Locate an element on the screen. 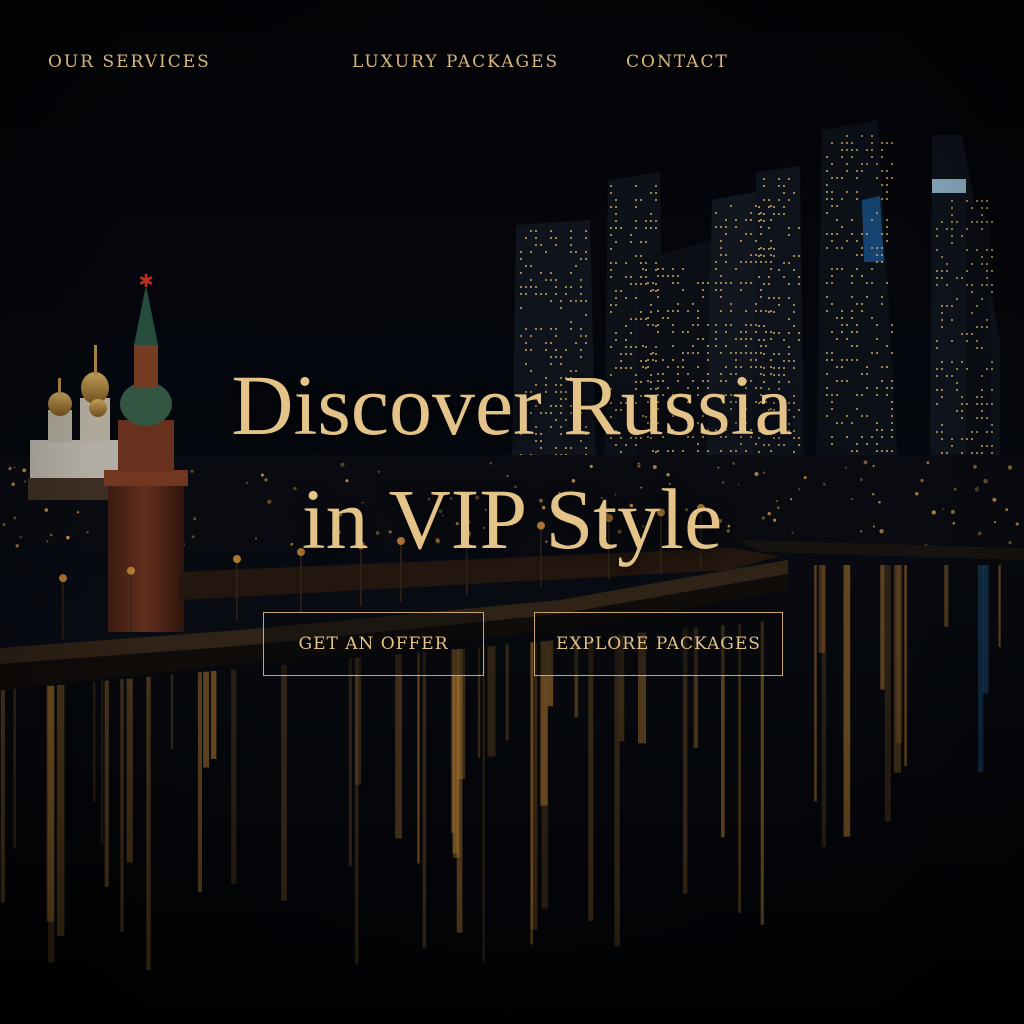  hero-title-line-1: Discover Russia is located at coordinates (512, 405).